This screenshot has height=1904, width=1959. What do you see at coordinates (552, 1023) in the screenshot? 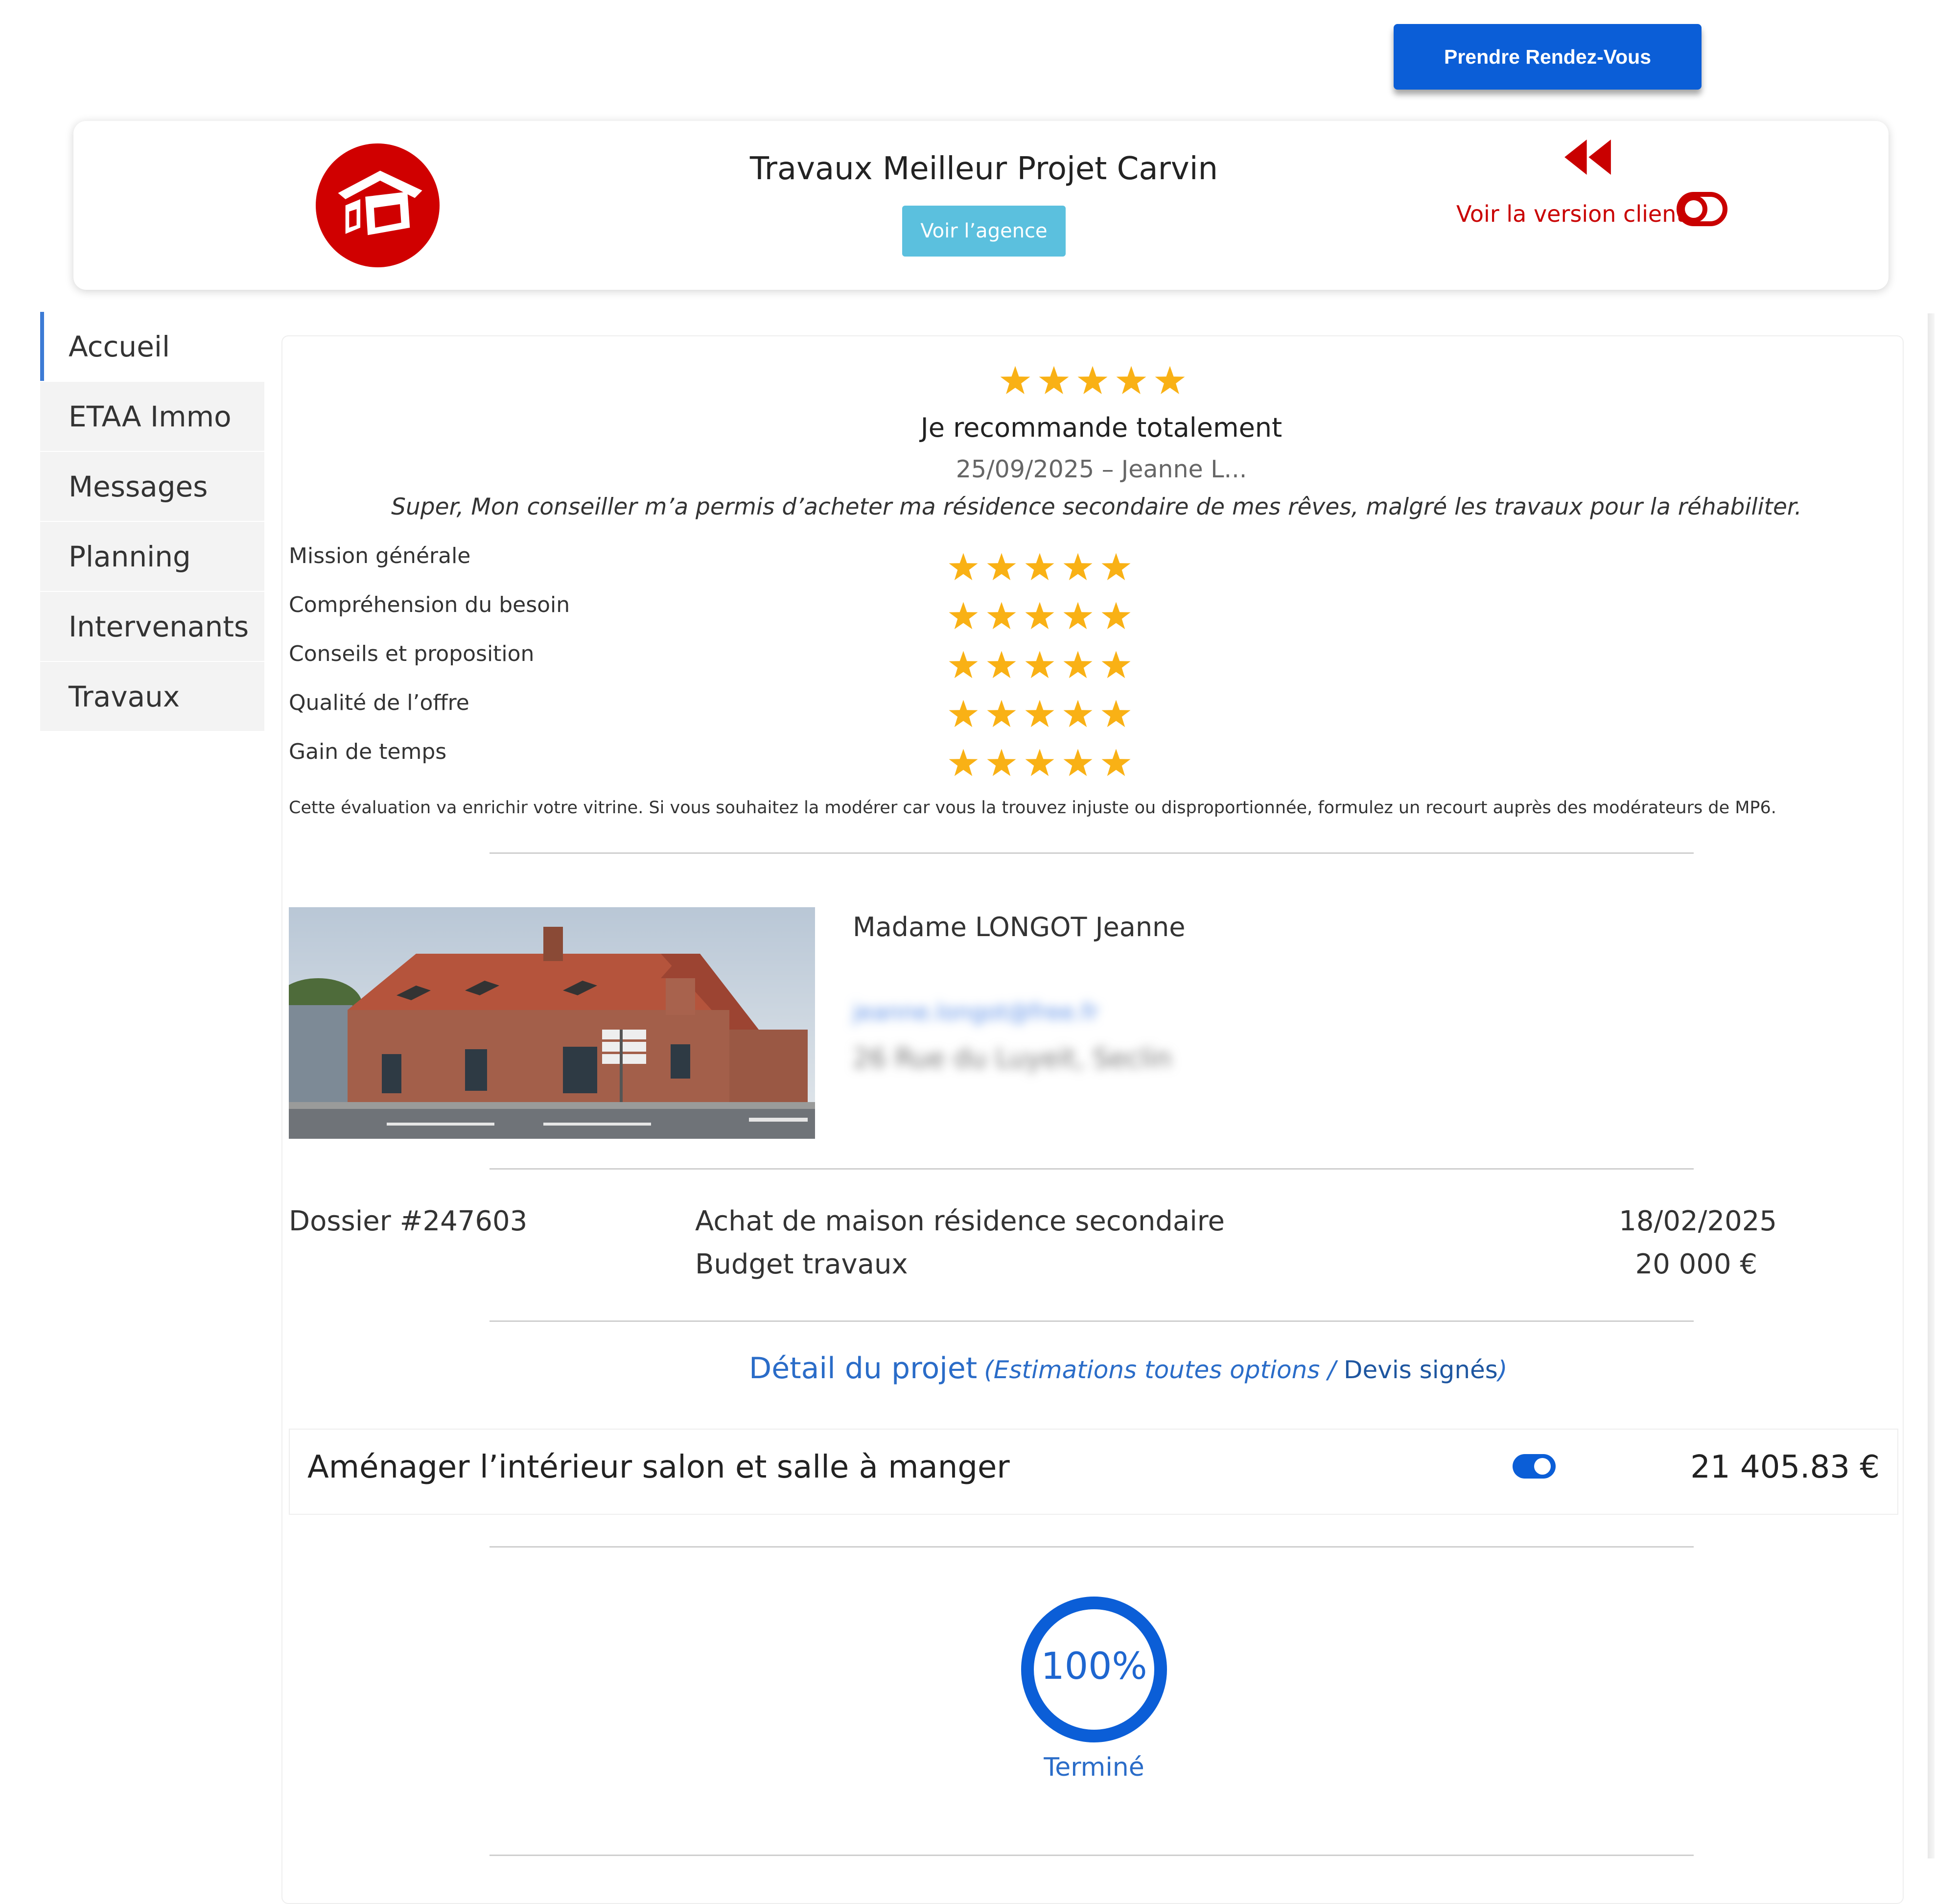
I see `property-photo` at bounding box center [552, 1023].